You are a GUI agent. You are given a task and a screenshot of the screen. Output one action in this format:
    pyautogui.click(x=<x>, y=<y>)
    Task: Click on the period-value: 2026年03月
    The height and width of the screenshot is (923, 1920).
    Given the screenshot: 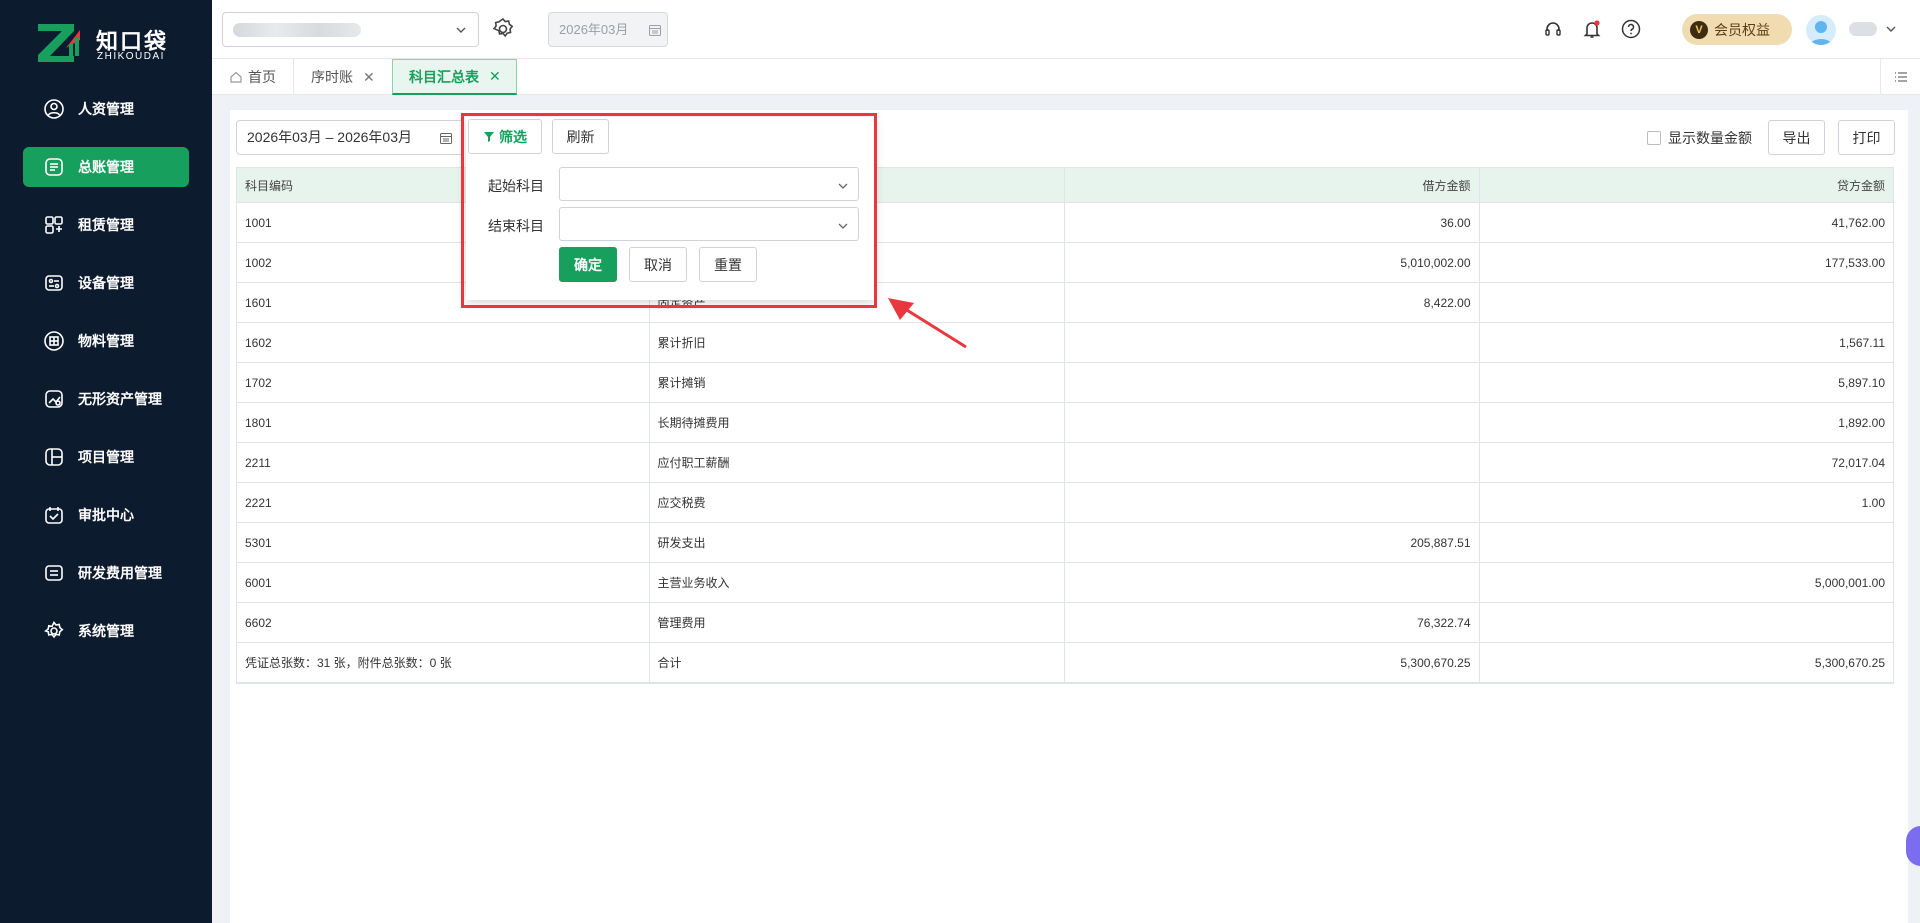 What is the action you would take?
    pyautogui.click(x=594, y=29)
    